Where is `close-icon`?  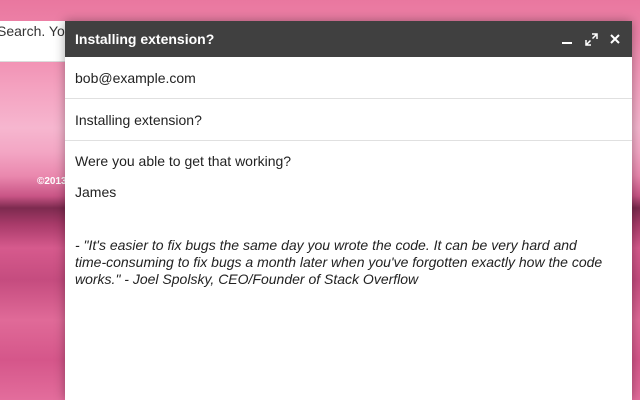
close-icon is located at coordinates (615, 39).